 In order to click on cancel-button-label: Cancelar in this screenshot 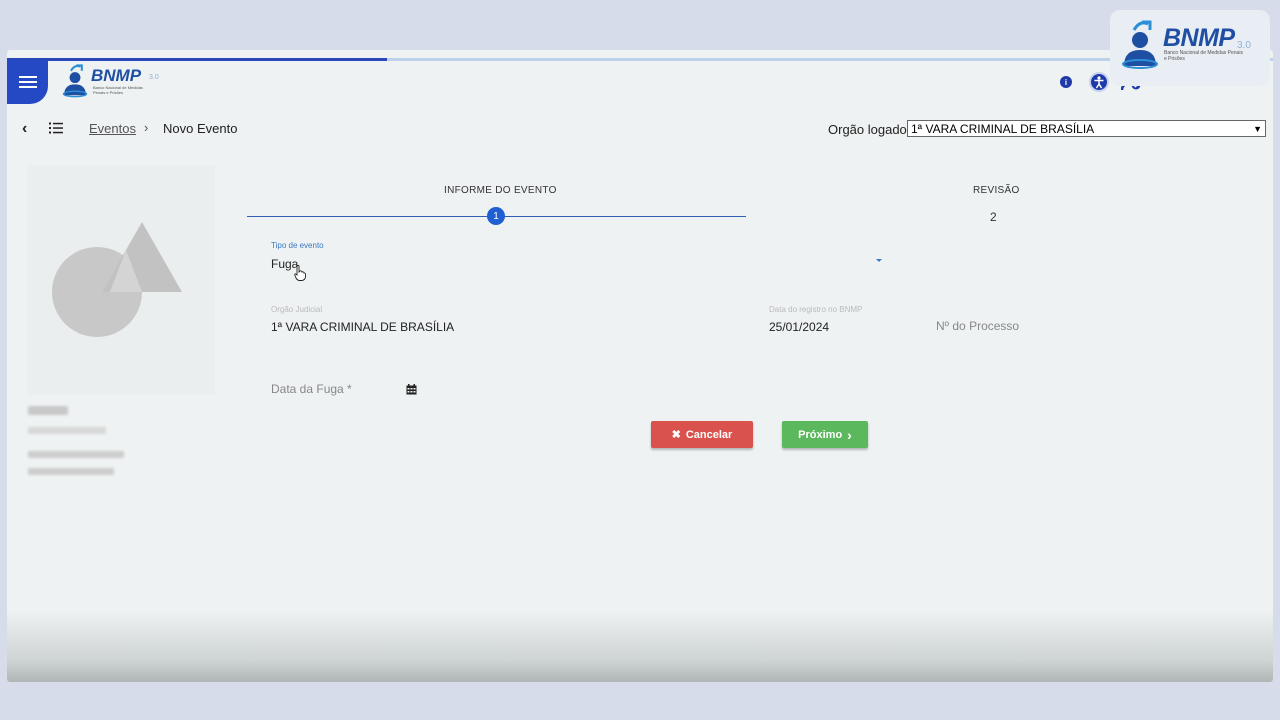, I will do `click(709, 434)`.